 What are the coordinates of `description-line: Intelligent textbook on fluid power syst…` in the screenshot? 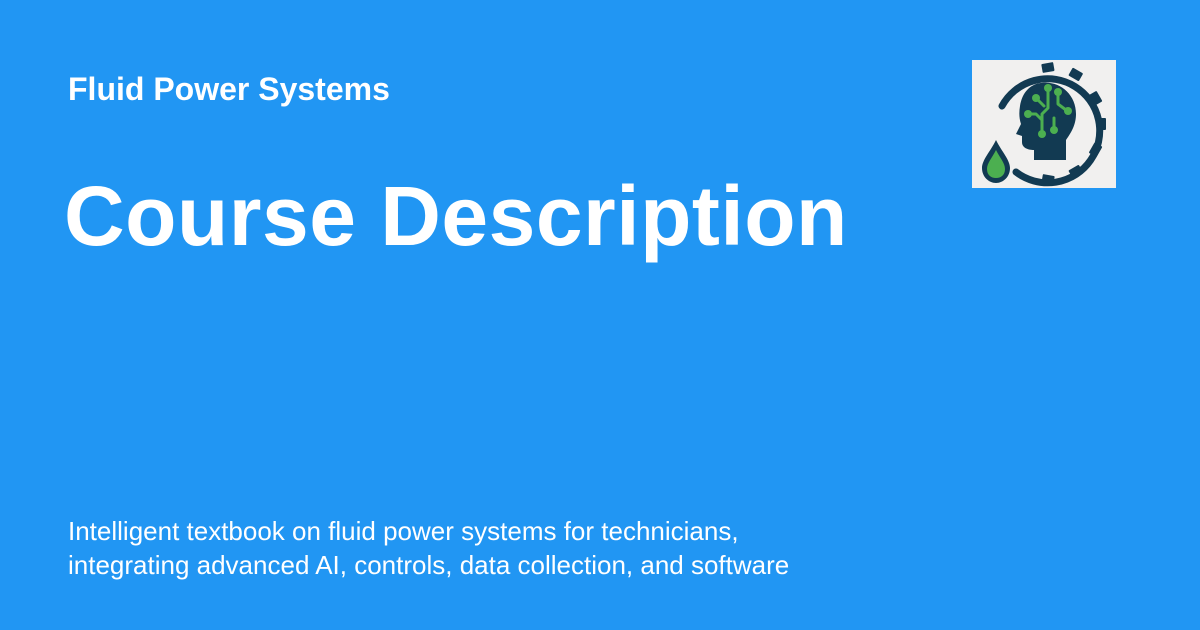 It's located at (403, 531).